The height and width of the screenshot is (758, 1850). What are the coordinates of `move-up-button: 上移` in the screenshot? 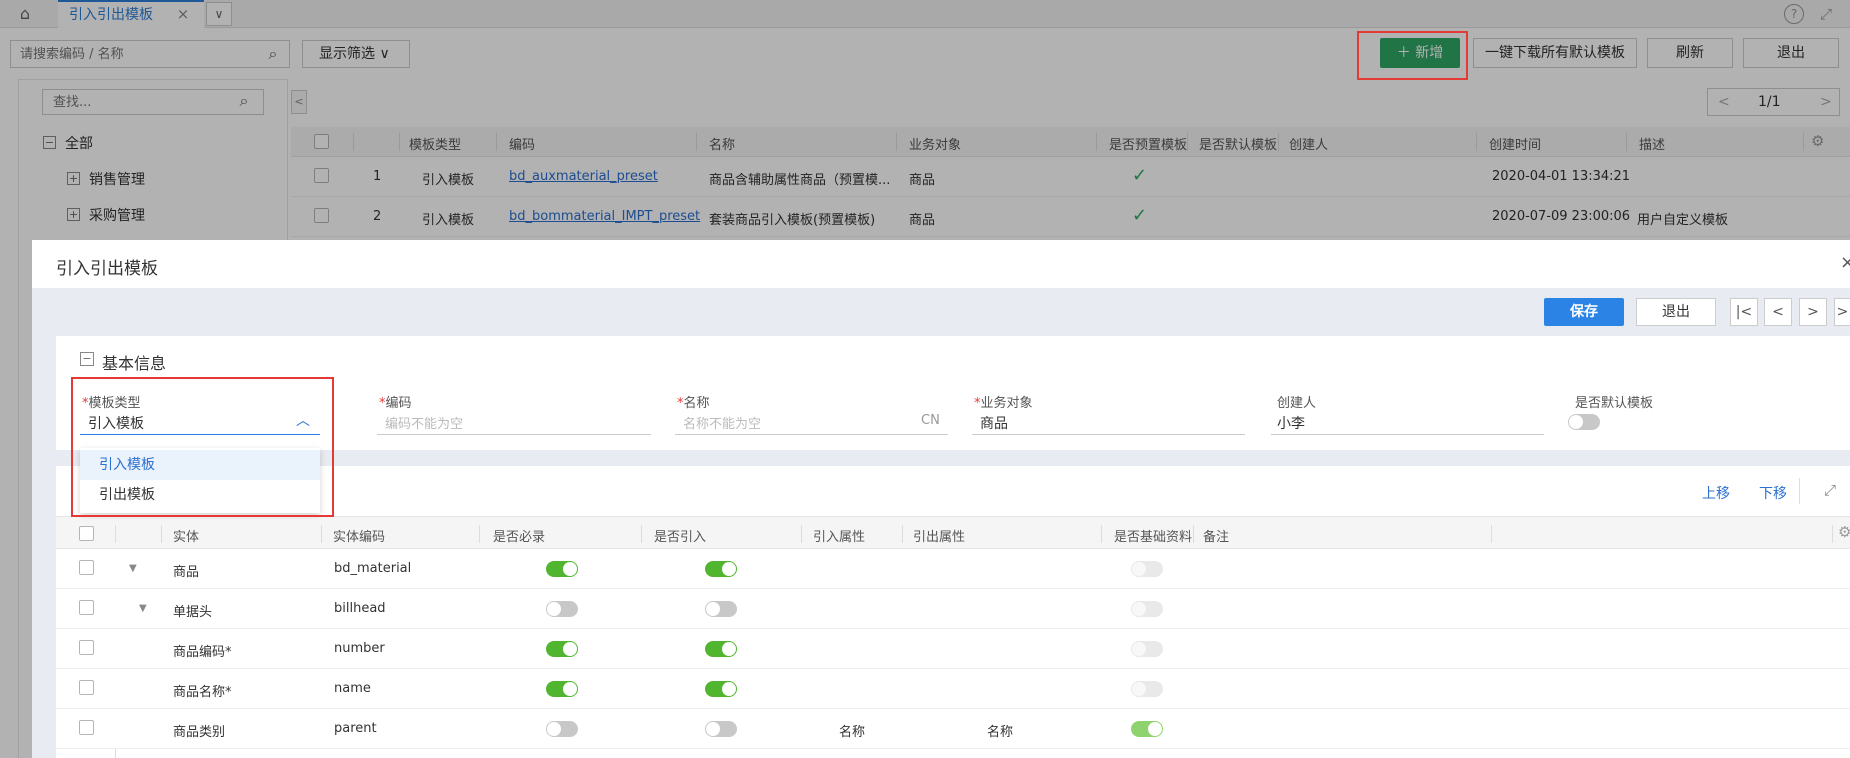 It's located at (1716, 493).